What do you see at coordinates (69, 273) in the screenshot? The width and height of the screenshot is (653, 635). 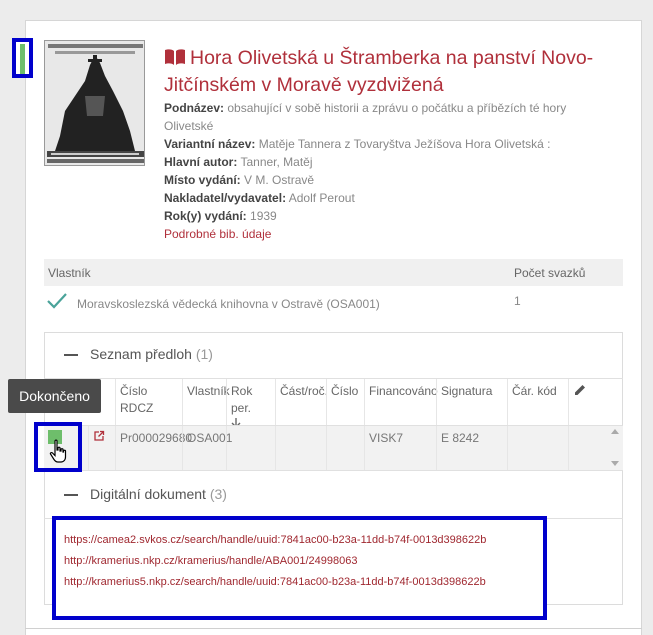 I see `owners-header-owner: Vlastník` at bounding box center [69, 273].